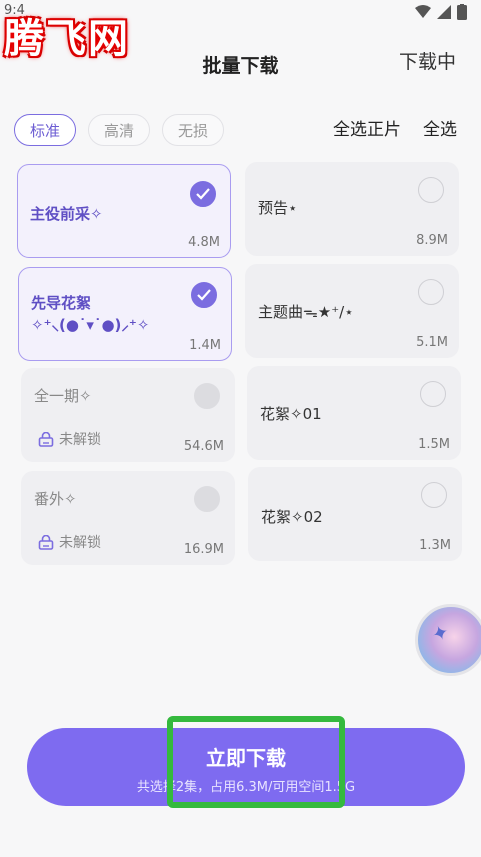  Describe the element at coordinates (427, 60) in the screenshot. I see `downloading-link: 下载中` at that location.